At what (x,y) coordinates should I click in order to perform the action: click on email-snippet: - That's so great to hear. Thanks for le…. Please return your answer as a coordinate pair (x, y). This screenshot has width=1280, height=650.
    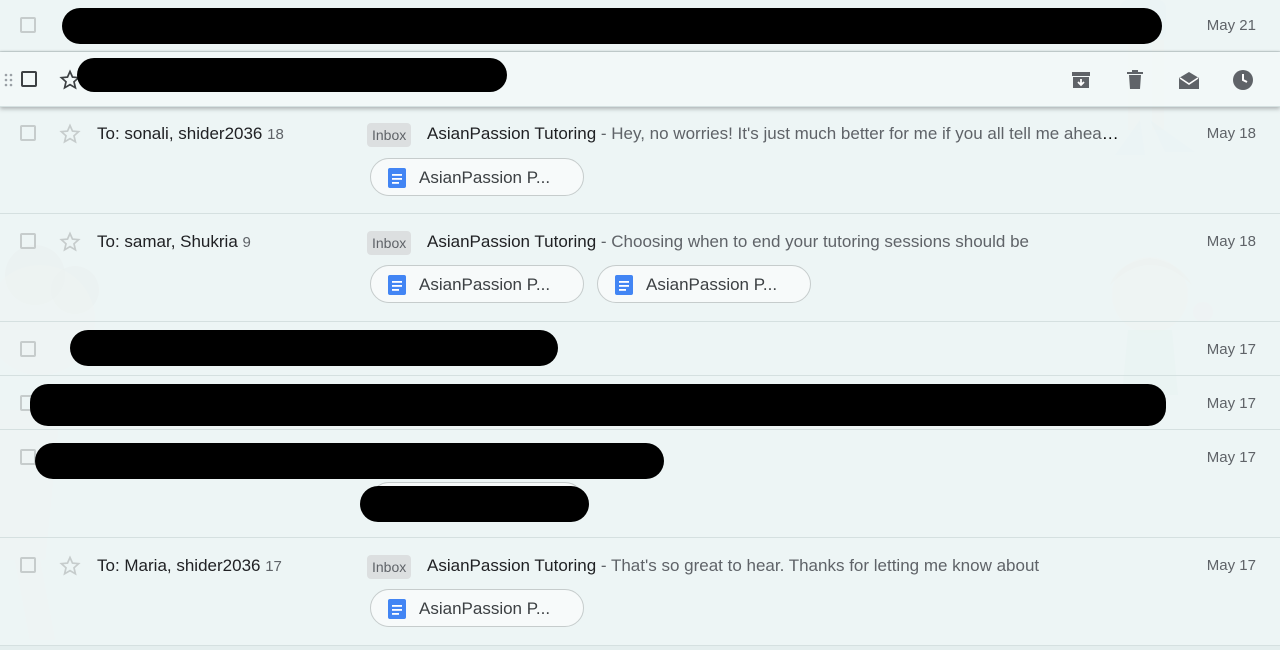
    Looking at the image, I should click on (818, 565).